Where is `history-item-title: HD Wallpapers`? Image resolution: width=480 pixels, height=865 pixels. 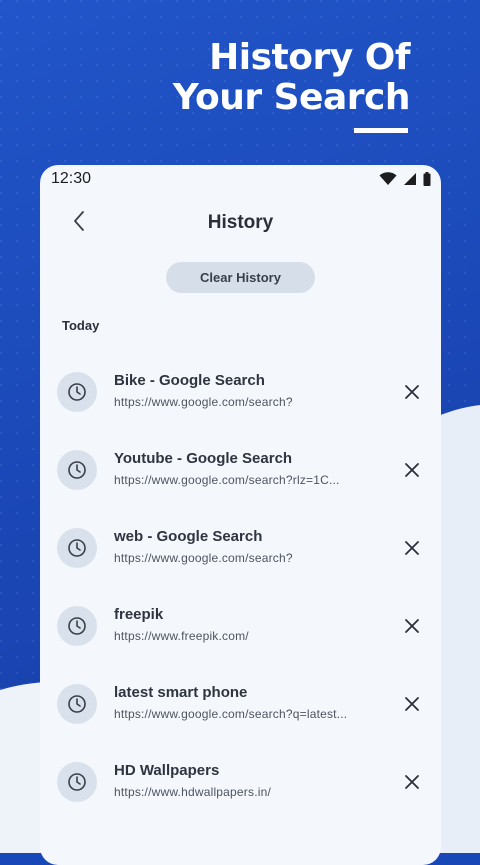 history-item-title: HD Wallpapers is located at coordinates (167, 770).